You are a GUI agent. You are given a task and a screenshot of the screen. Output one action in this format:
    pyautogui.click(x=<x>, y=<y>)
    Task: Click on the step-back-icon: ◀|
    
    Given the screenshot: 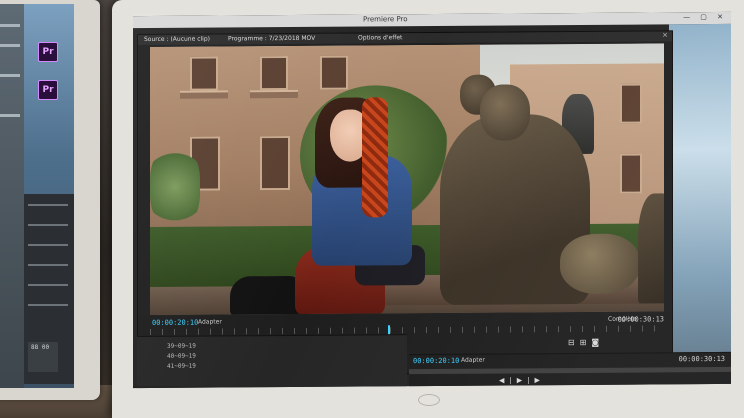 What is the action you would take?
    pyautogui.click(x=508, y=380)
    